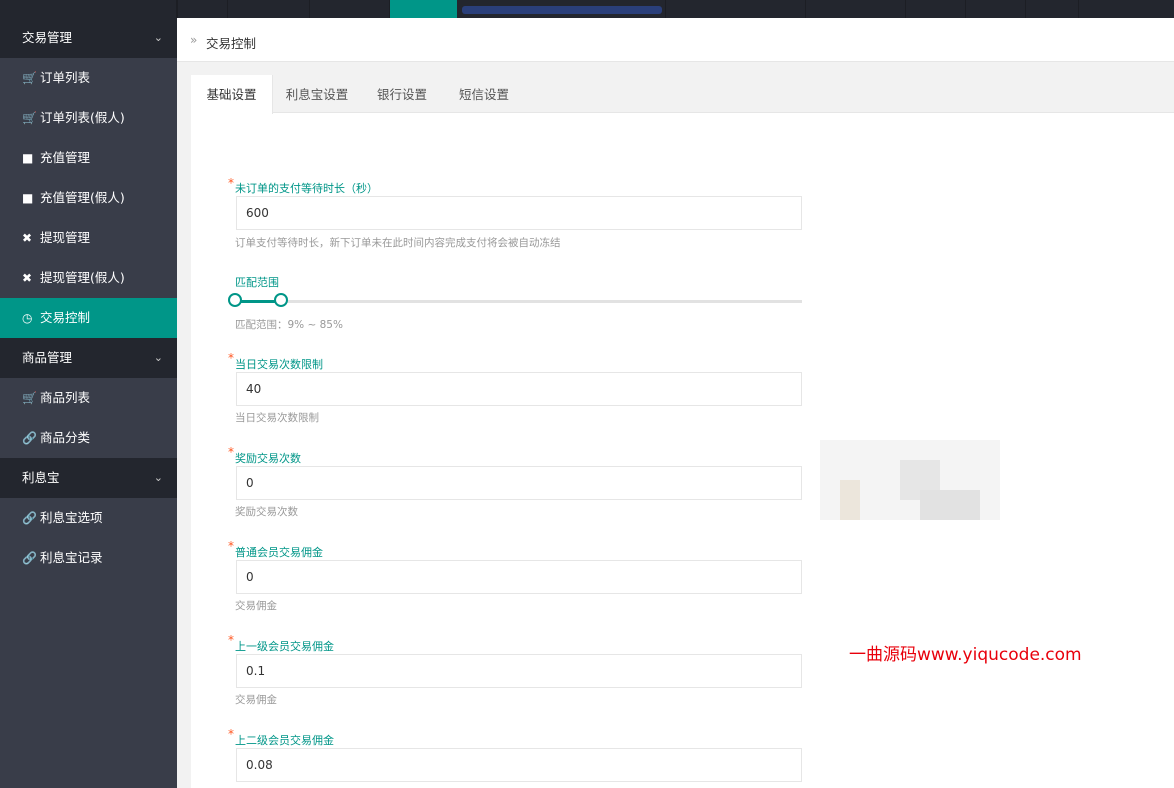 This screenshot has height=788, width=1174. I want to click on level1-commission-hint: 交易佣金, so click(256, 700).